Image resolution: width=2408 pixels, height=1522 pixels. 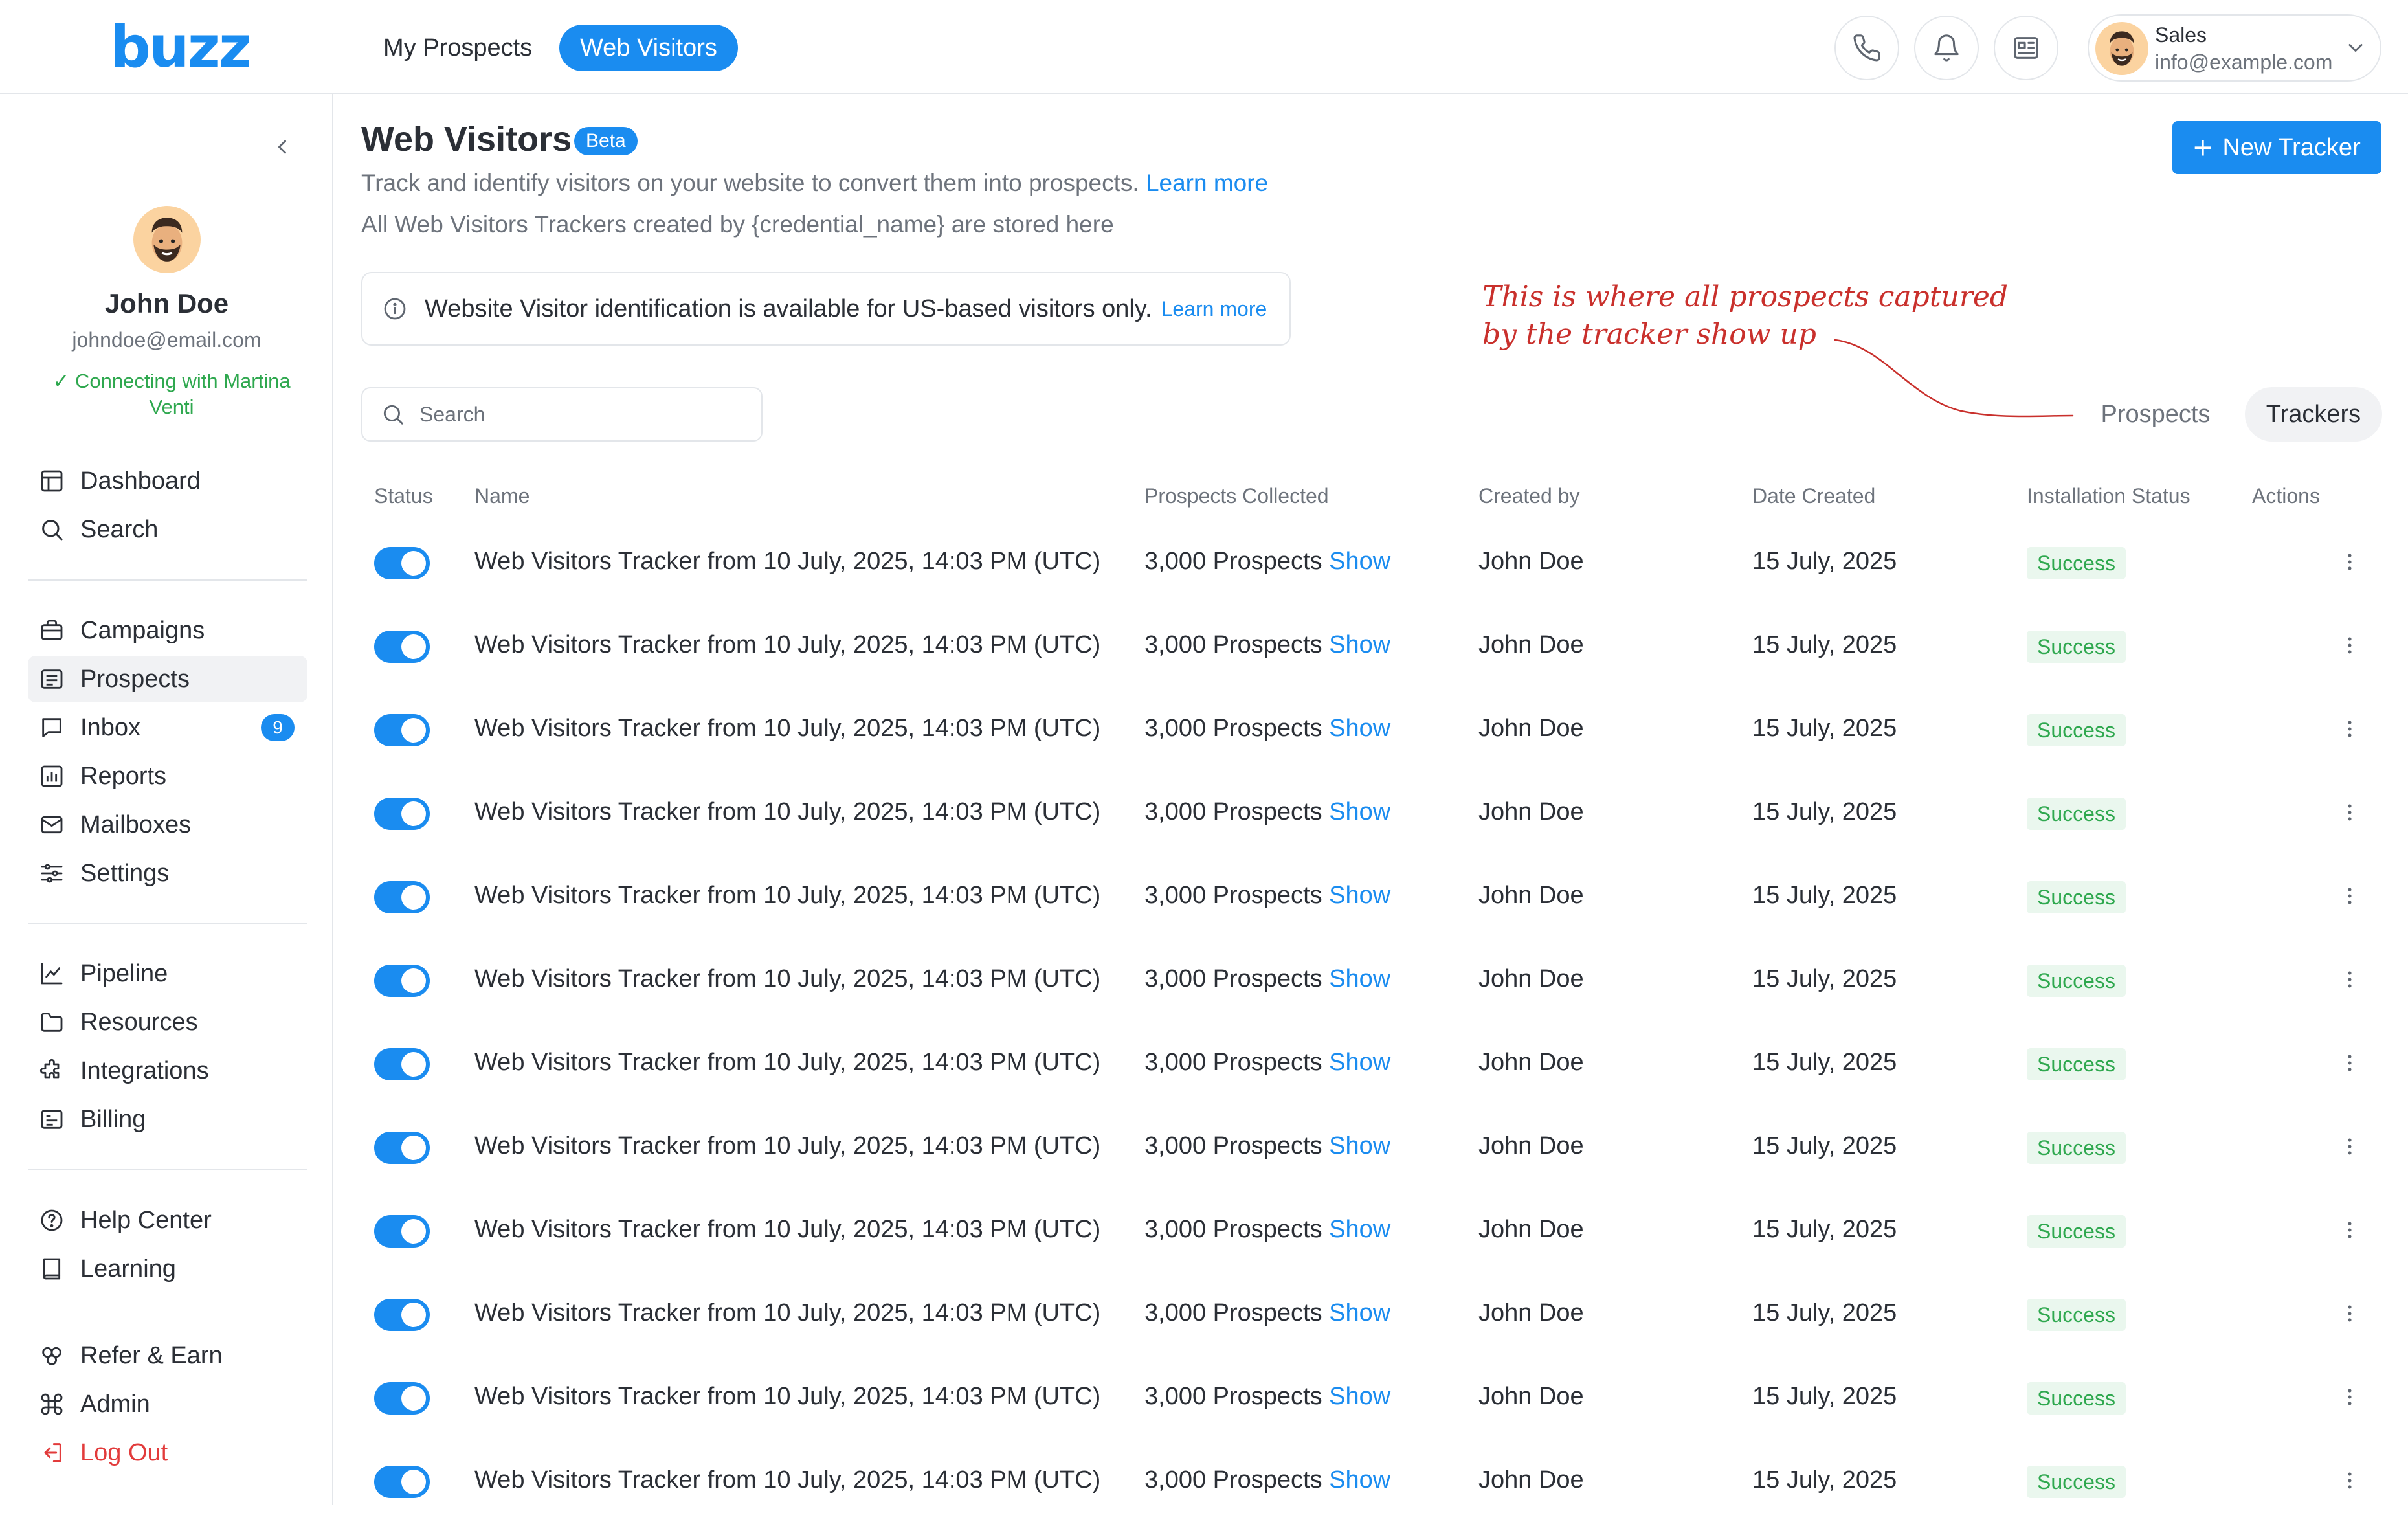 I want to click on sidebar-item-pipeline: Pipeline, so click(x=167, y=973).